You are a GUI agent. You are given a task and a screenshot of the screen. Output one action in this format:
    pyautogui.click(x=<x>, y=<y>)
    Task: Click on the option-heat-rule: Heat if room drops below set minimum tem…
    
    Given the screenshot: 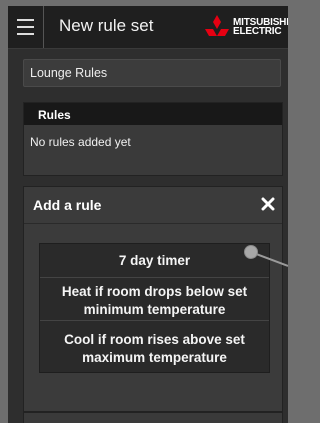 What is the action you would take?
    pyautogui.click(x=154, y=299)
    